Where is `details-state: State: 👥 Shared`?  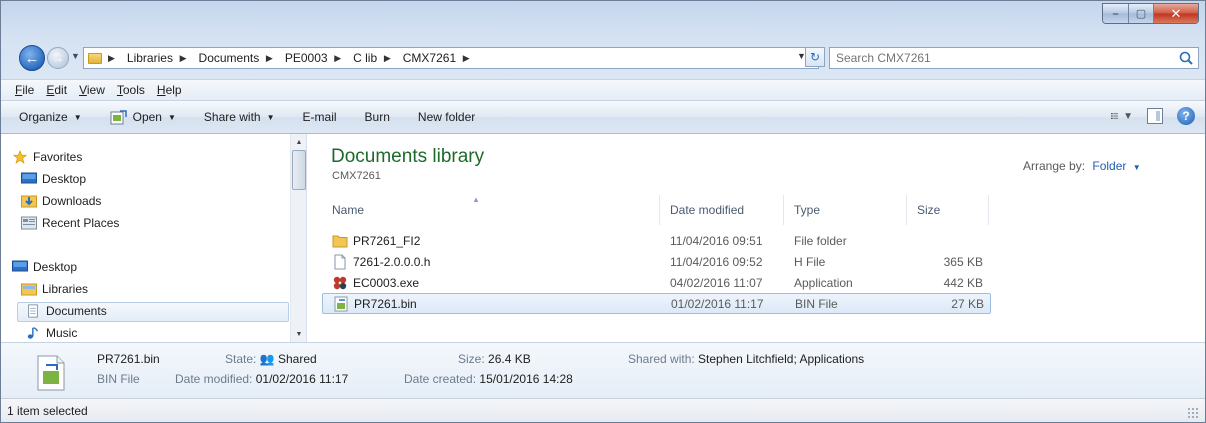 details-state: State: 👥 Shared is located at coordinates (271, 359).